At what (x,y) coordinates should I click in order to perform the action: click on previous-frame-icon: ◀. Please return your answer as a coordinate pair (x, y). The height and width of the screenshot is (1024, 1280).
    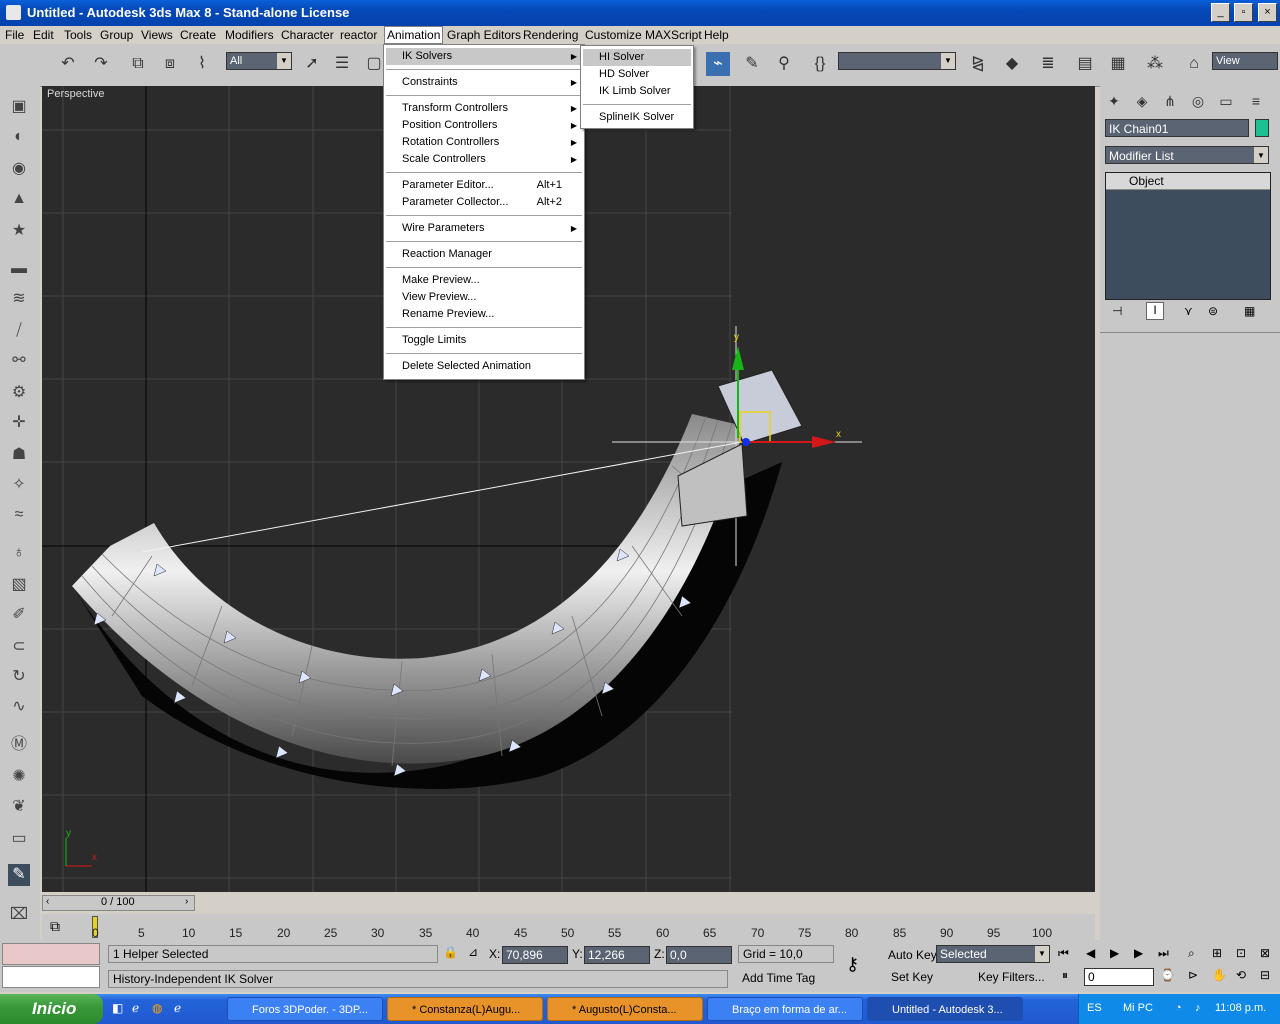
    Looking at the image, I should click on (1090, 953).